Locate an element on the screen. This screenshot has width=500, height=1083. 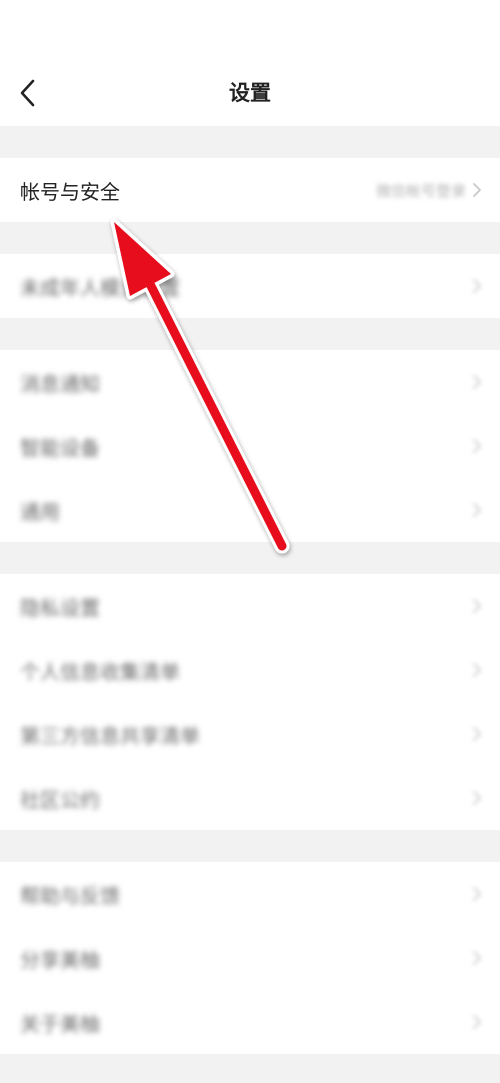
row-label: 通用 is located at coordinates (40, 511).